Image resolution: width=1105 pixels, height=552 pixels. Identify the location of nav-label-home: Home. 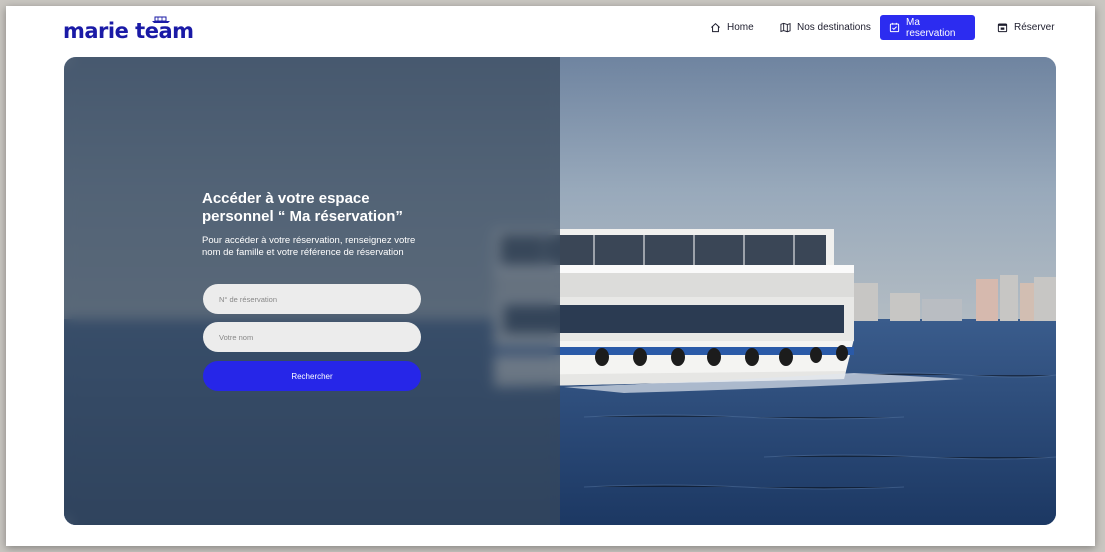
(740, 27).